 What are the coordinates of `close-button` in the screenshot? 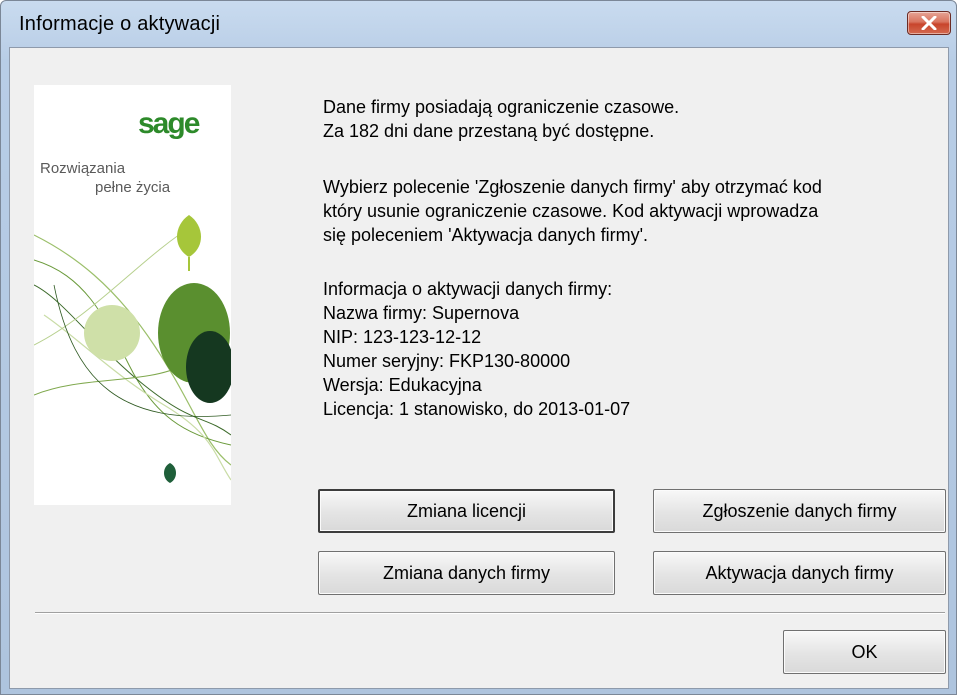 It's located at (929, 23).